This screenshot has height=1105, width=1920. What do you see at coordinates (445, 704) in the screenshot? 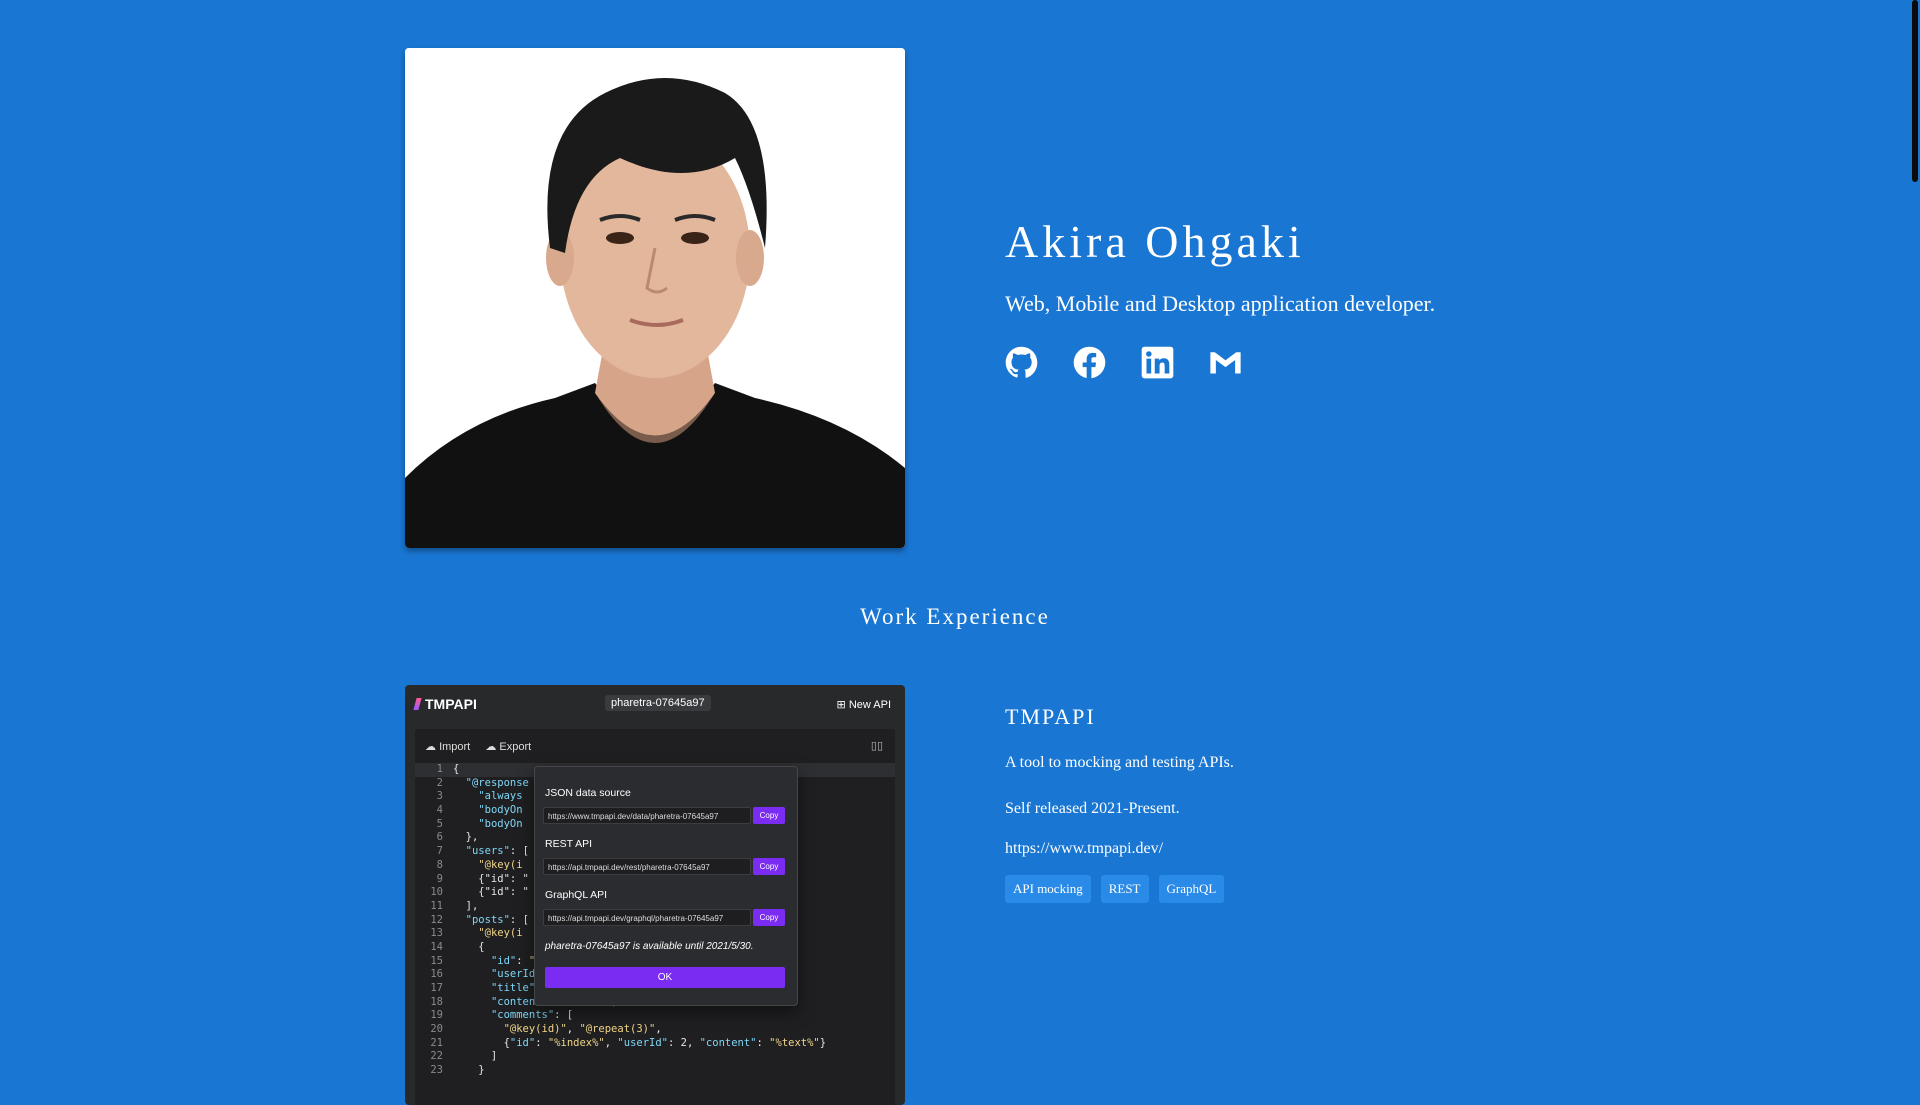
I see `screenshot-logo: TMPAPI` at bounding box center [445, 704].